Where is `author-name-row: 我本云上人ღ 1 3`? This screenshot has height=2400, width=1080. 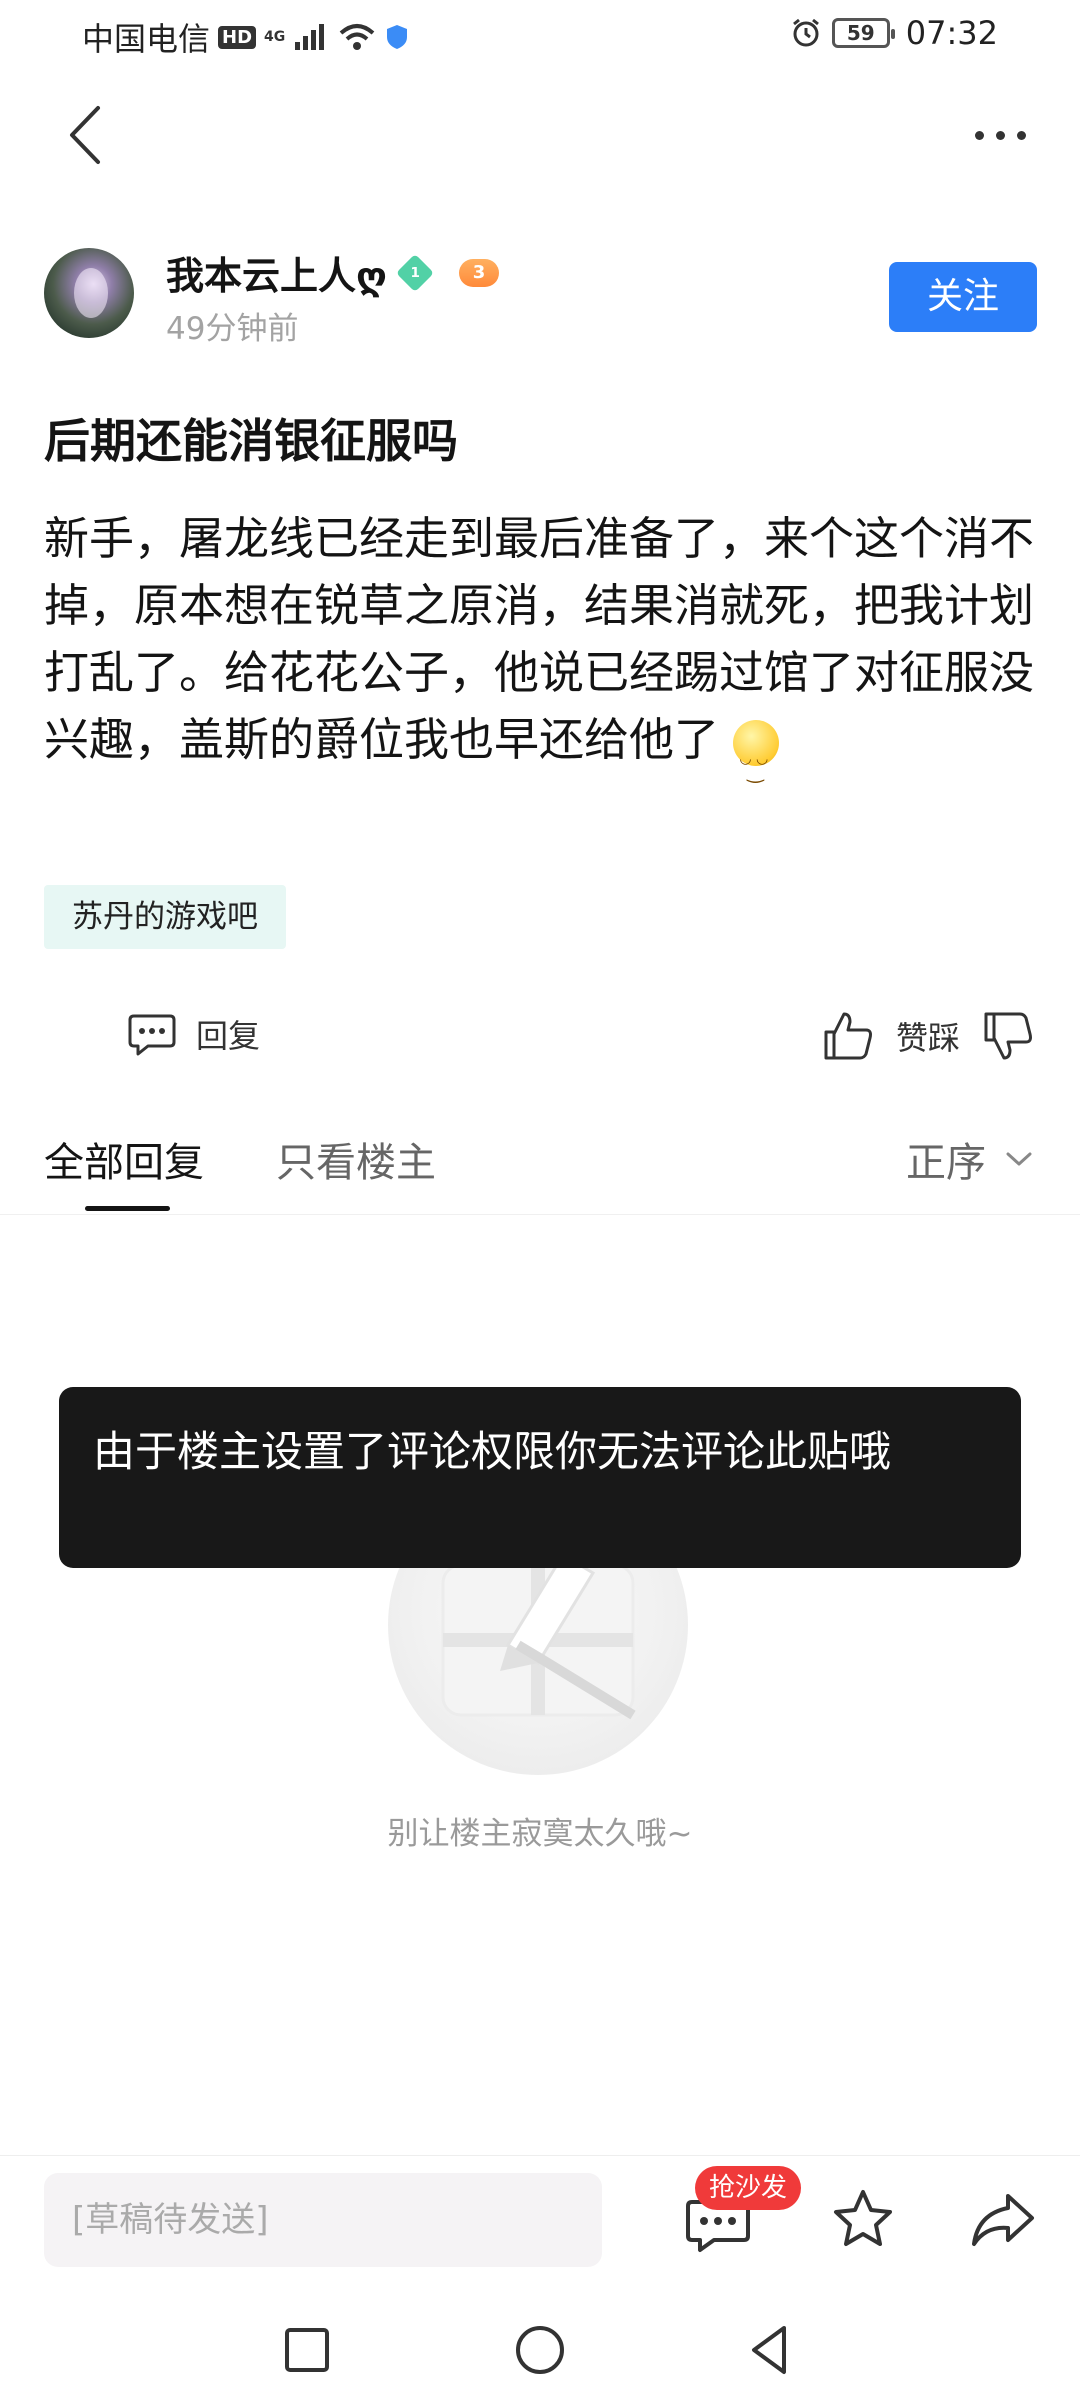
author-name-row: 我本云上人ღ 1 3 is located at coordinates (332, 272).